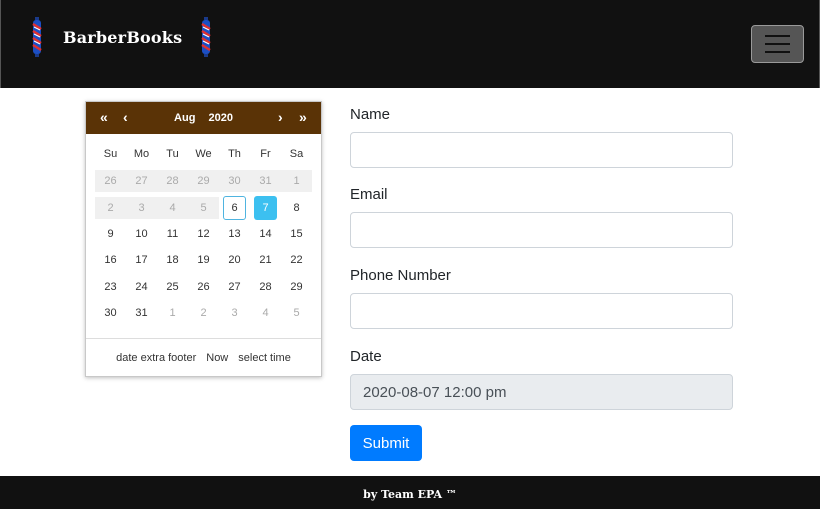 The width and height of the screenshot is (820, 509). I want to click on calendar-header: « ‹ Aug 2020 › », so click(203, 118).